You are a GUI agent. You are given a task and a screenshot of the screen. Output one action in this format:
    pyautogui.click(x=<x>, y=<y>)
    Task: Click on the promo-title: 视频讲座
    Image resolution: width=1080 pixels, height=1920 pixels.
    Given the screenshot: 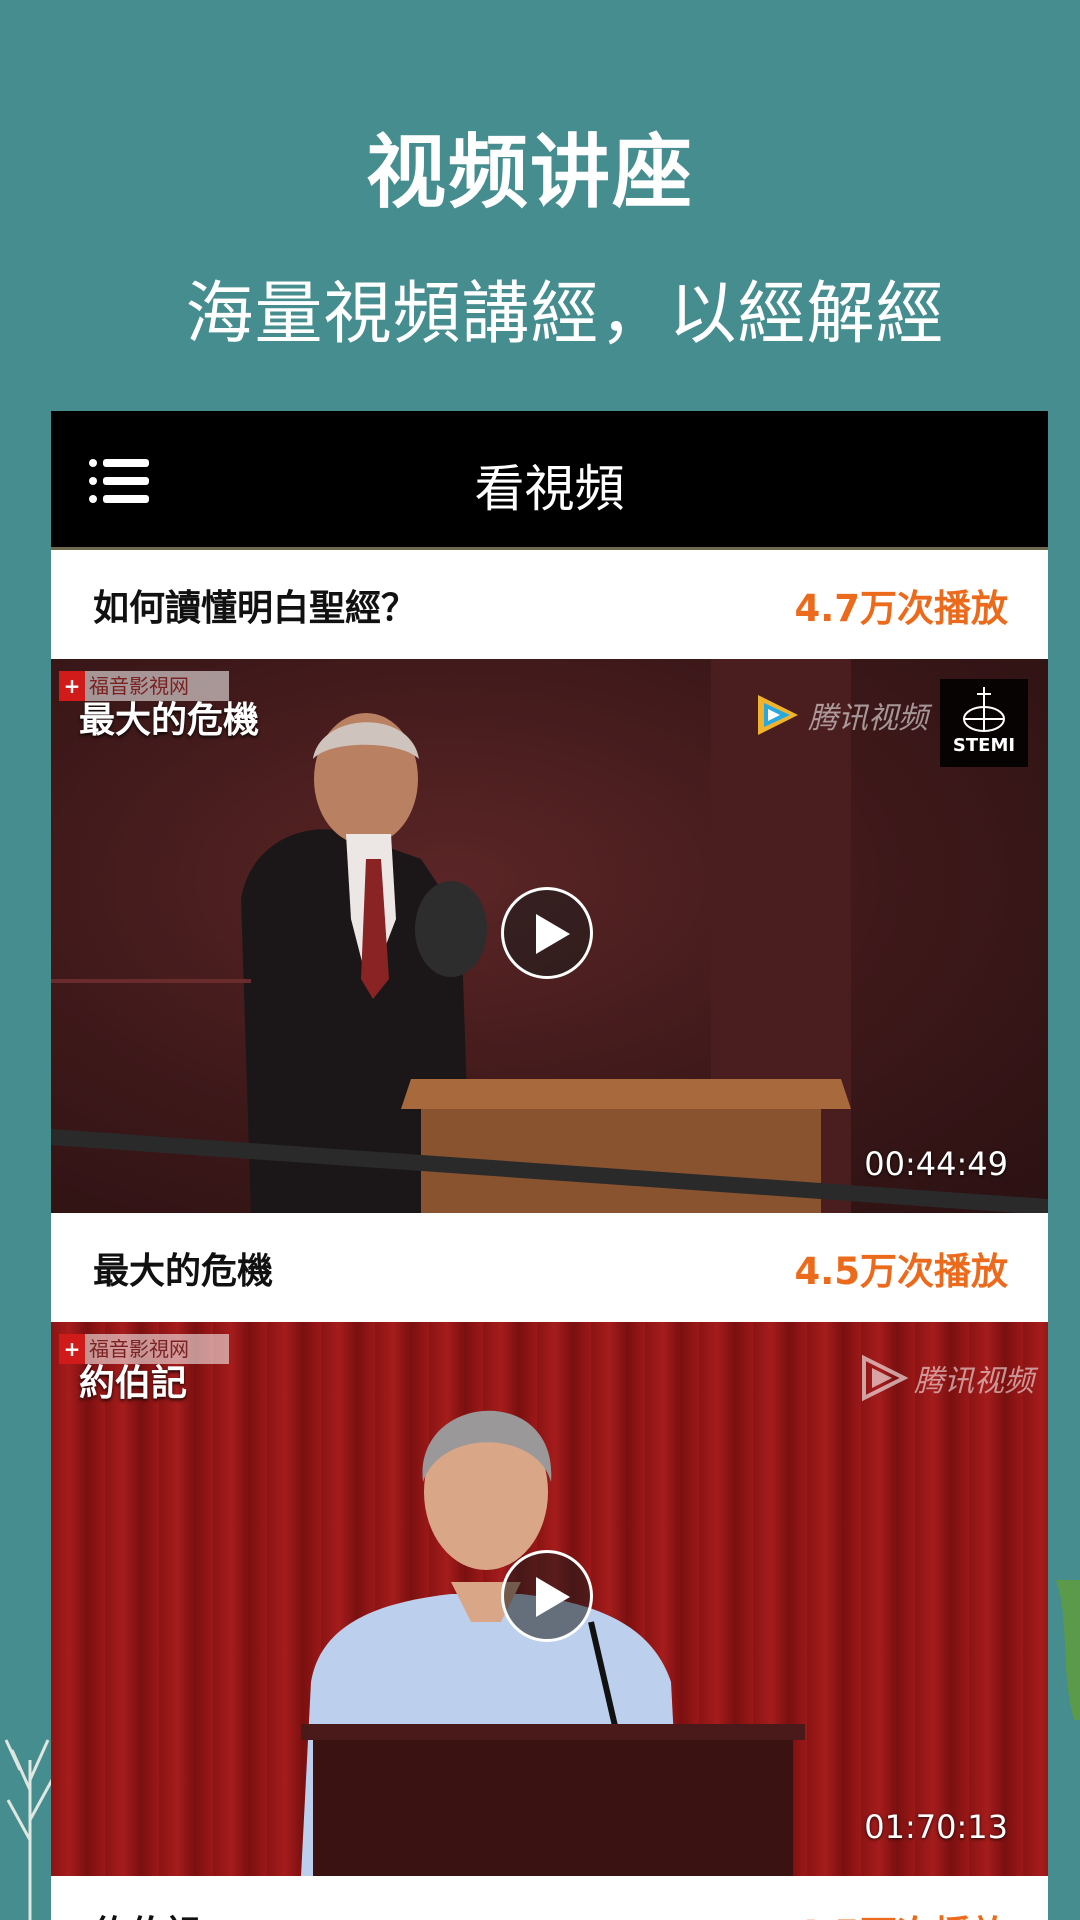 What is the action you would take?
    pyautogui.click(x=530, y=172)
    